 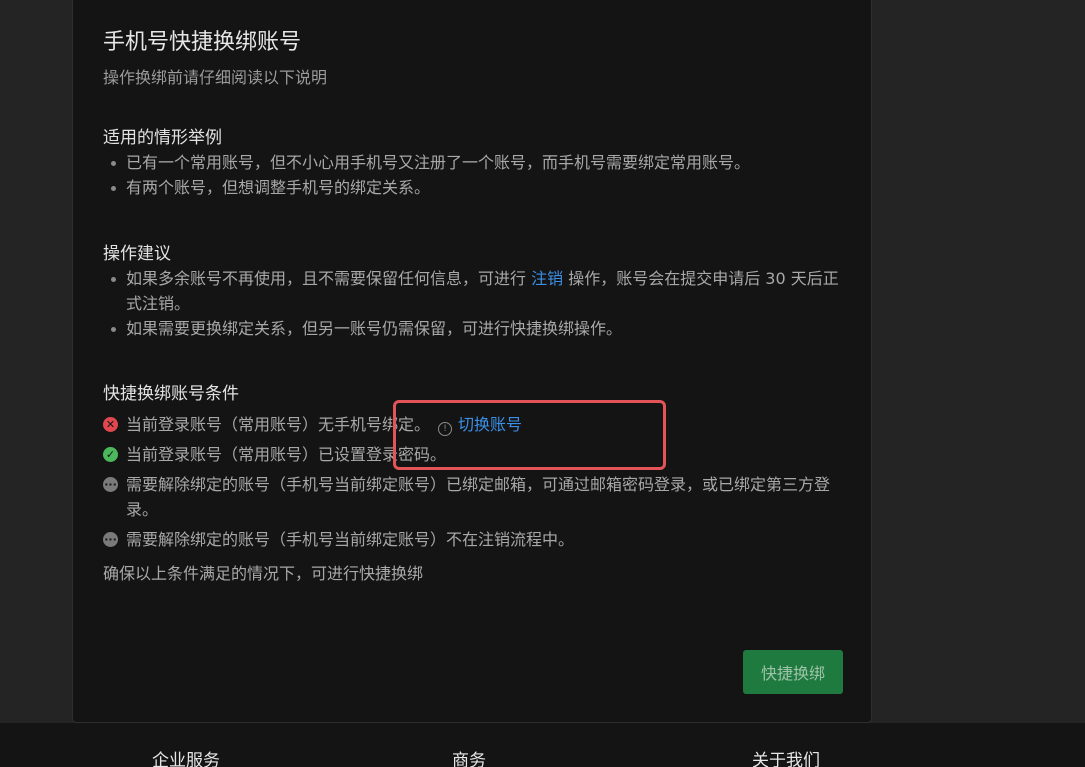 I want to click on list-item: 有两个账号，但想调整手机号的绑定关系。, so click(x=473, y=187).